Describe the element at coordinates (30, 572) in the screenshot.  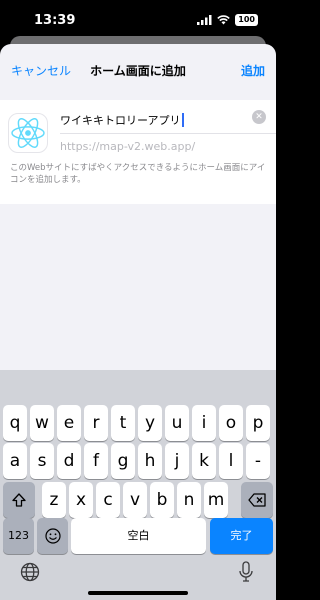
I see `globe-icon` at that location.